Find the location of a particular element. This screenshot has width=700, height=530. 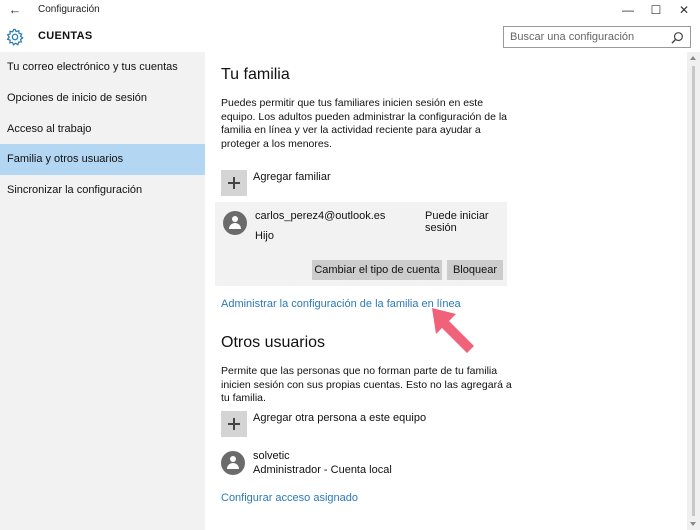

other-users-heading: Otros usuarios is located at coordinates (273, 342).